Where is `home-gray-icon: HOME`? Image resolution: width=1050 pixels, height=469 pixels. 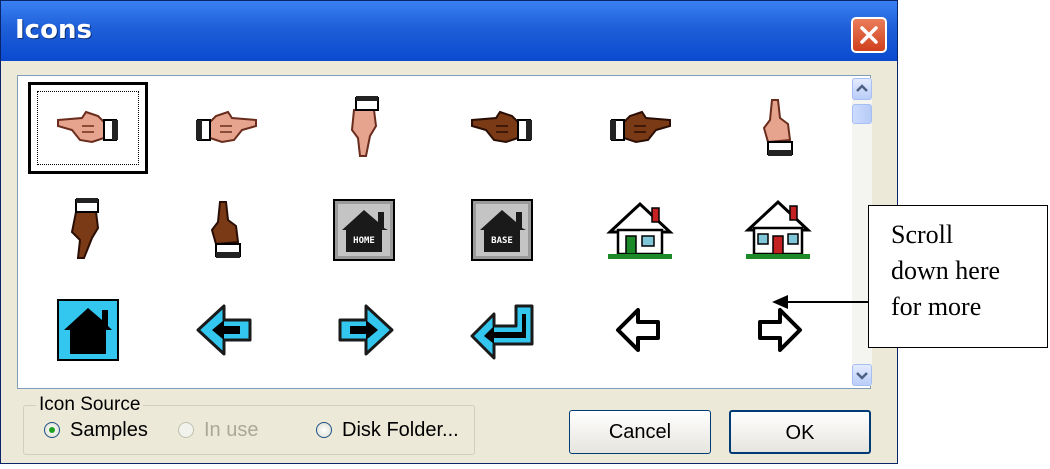
home-gray-icon: HOME is located at coordinates (364, 230).